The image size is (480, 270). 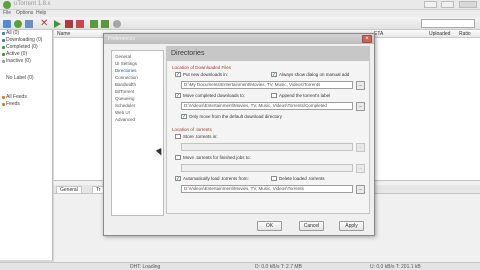 What do you see at coordinates (302, 178) in the screenshot?
I see `delete-loaded-label: Delete loaded .torrents` at bounding box center [302, 178].